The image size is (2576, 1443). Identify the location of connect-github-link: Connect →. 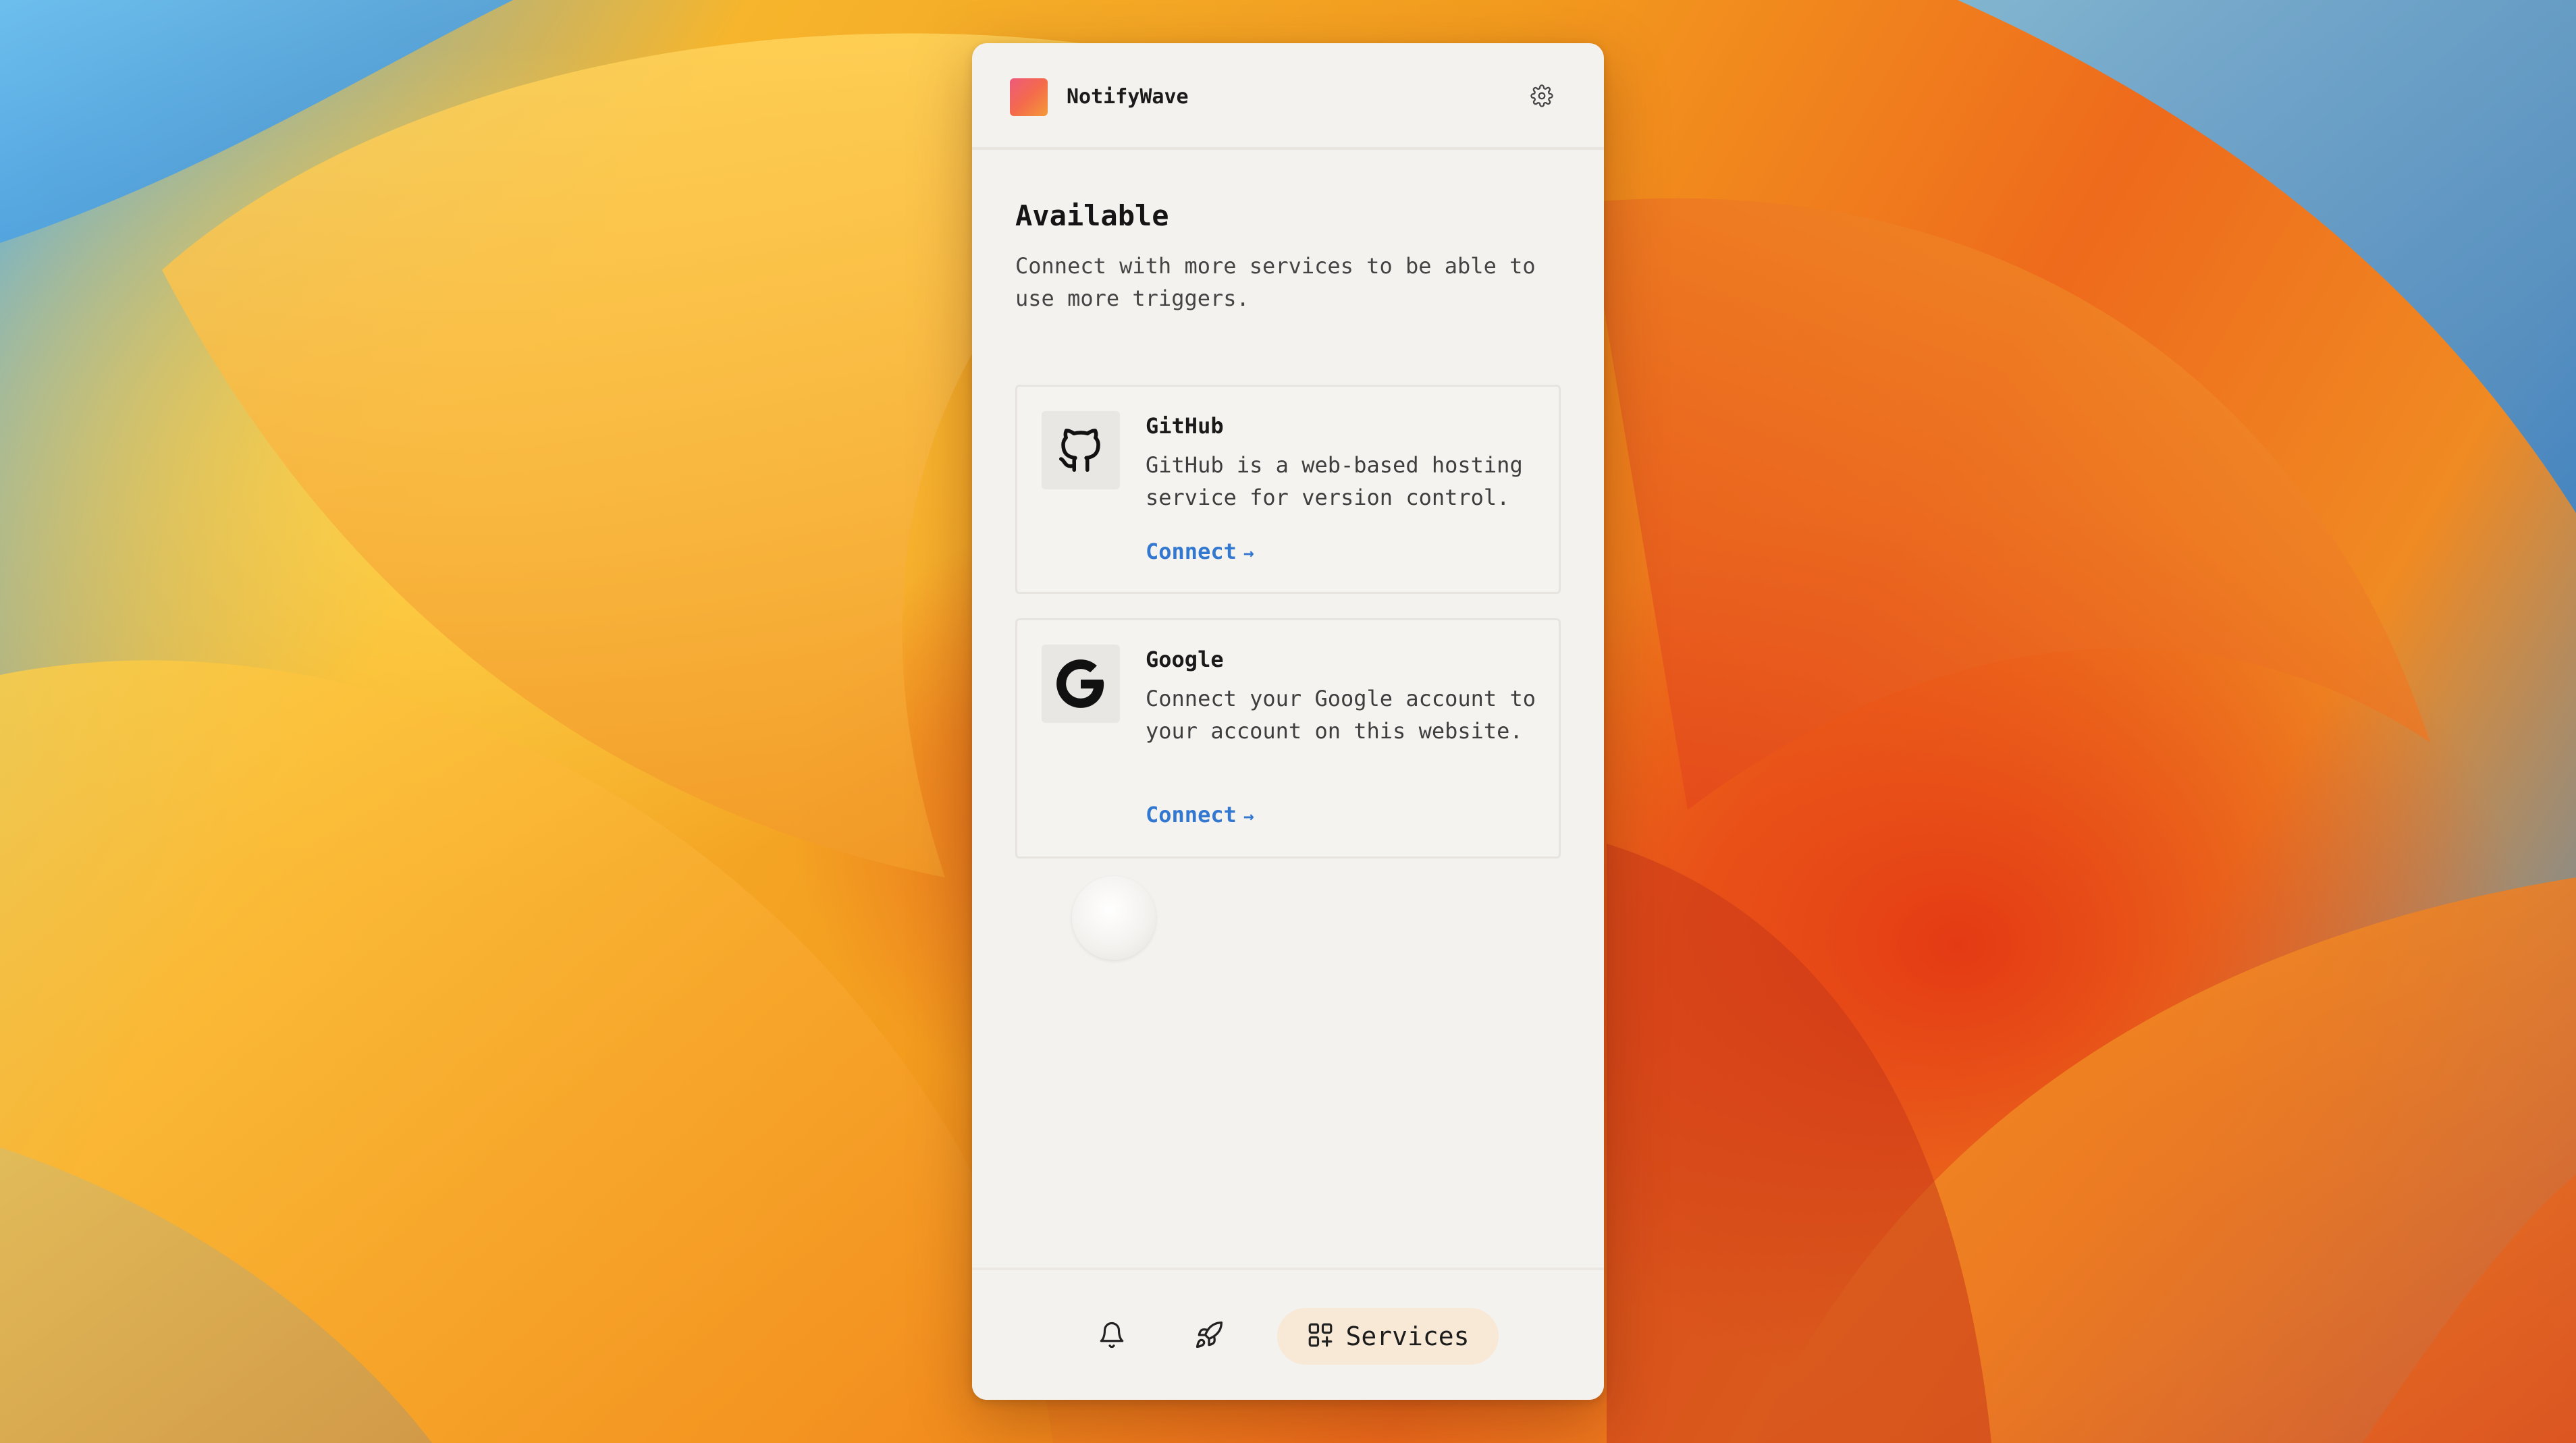
(1200, 552).